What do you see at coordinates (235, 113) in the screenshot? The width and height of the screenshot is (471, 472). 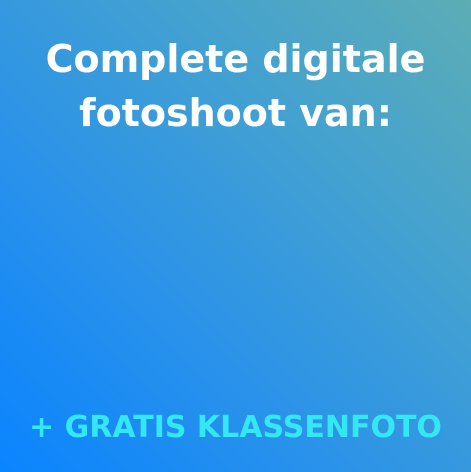 I see `headline-line-2: fotoshoot van:` at bounding box center [235, 113].